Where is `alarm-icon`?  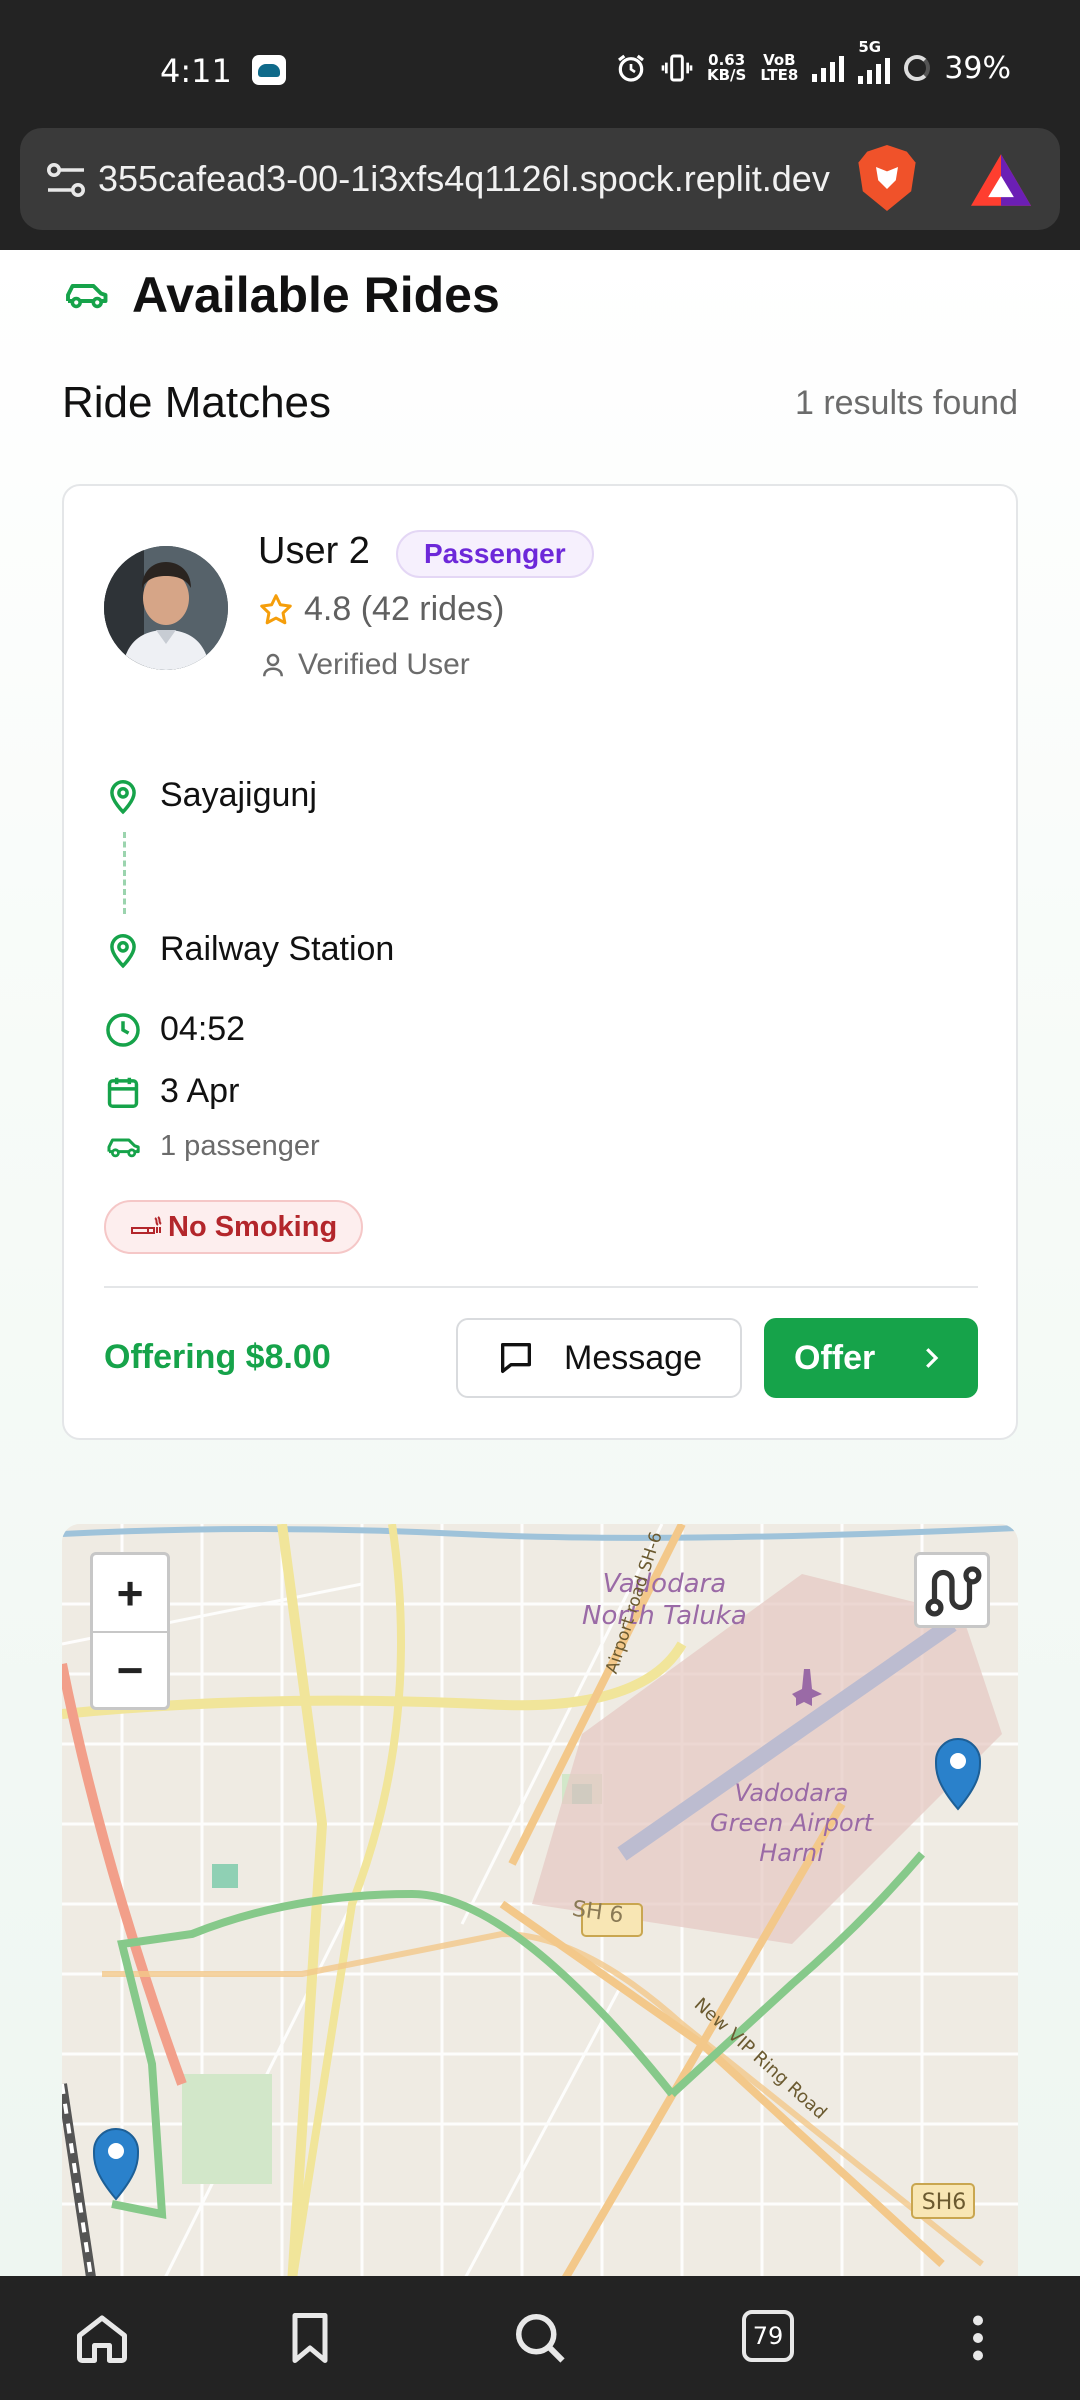 alarm-icon is located at coordinates (631, 68).